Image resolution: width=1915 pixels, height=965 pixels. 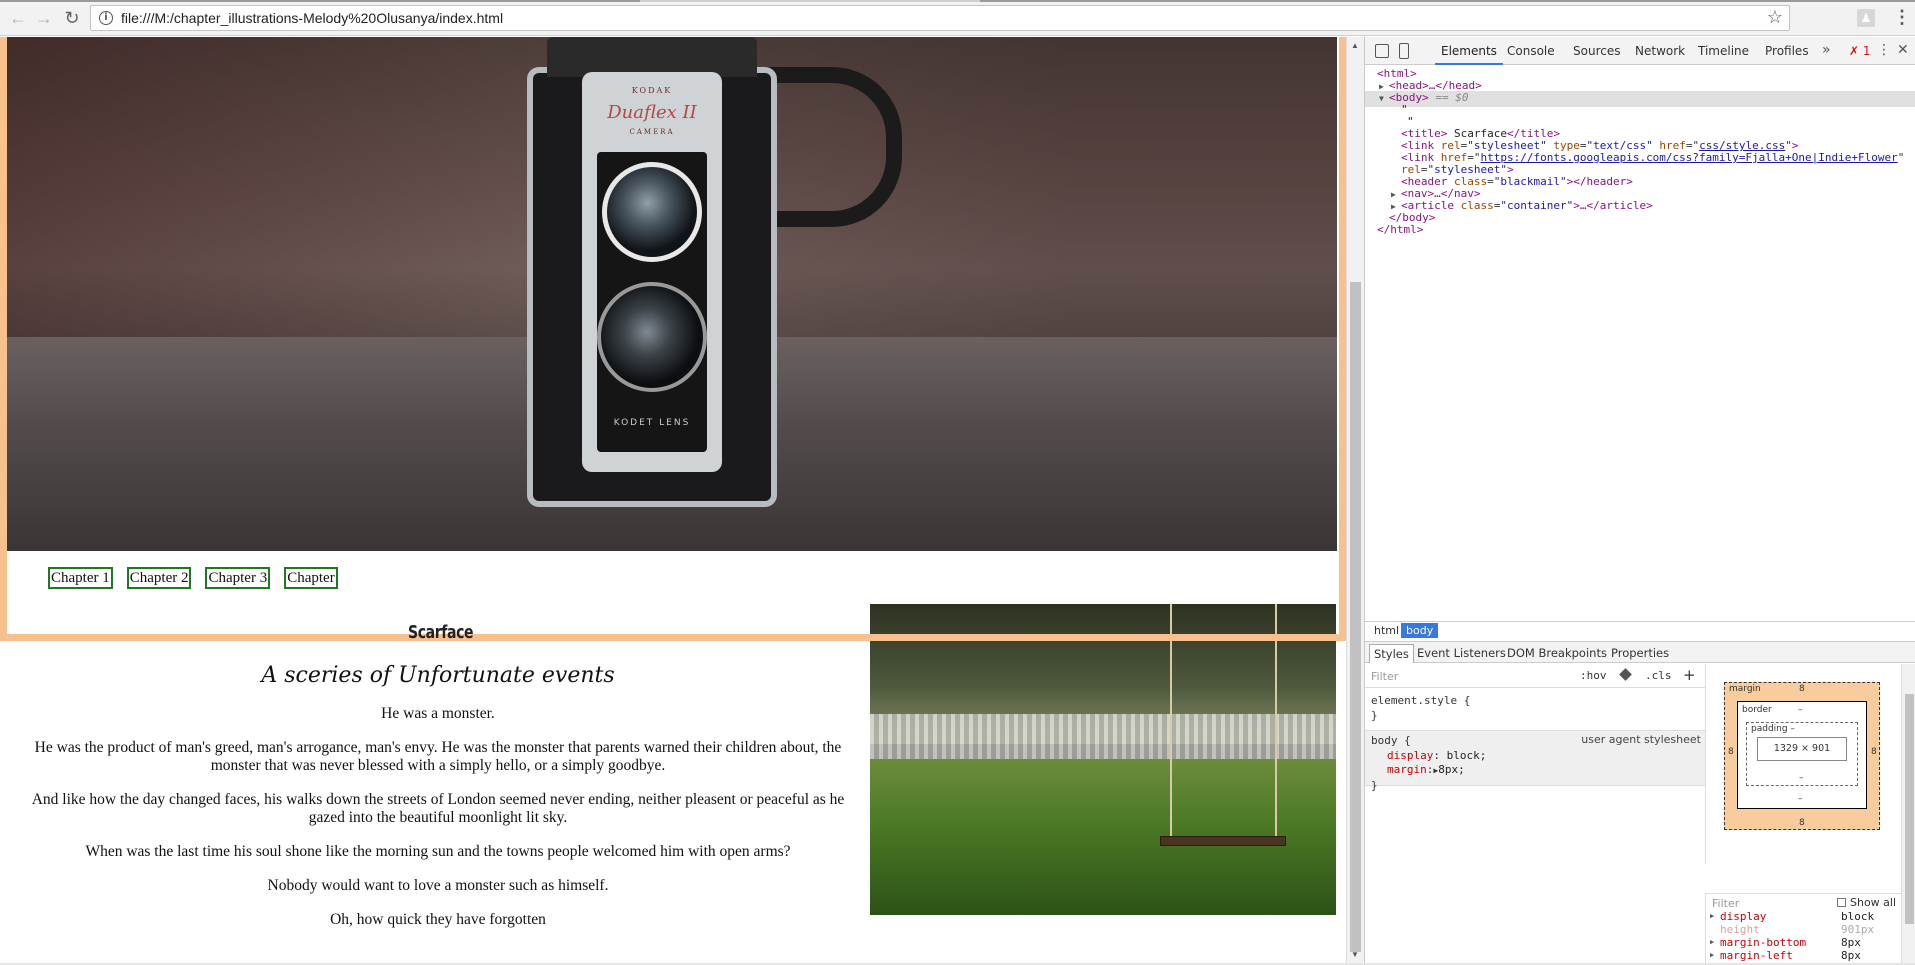 I want to click on rule-source: user agent stylesheet, so click(x=1641, y=739).